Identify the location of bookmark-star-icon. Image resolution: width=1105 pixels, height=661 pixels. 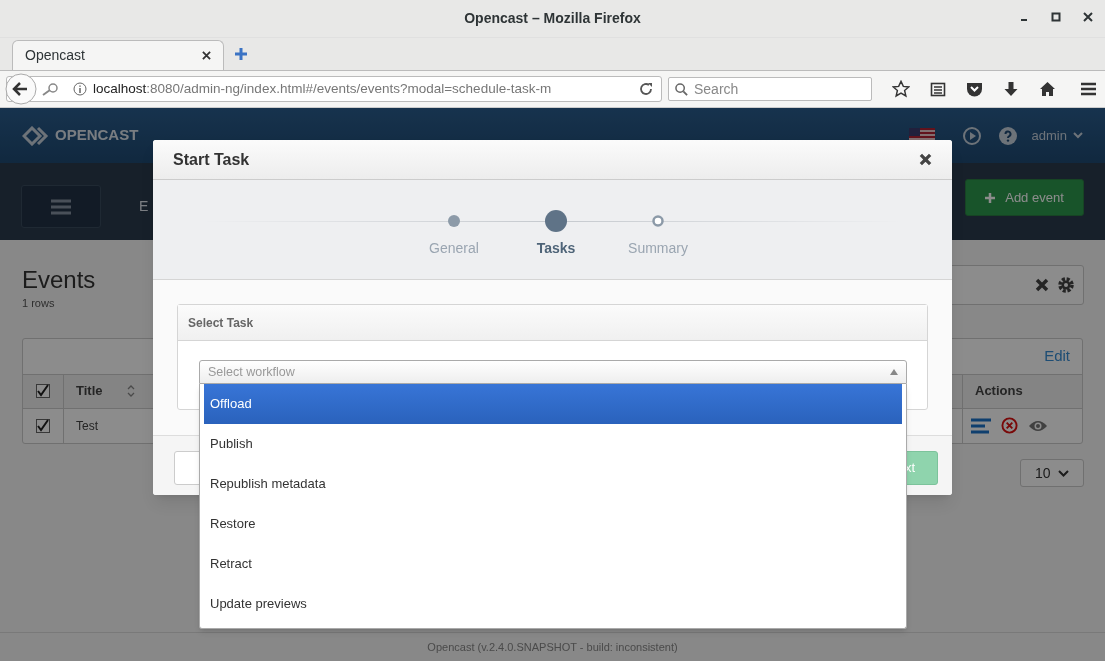
(901, 89).